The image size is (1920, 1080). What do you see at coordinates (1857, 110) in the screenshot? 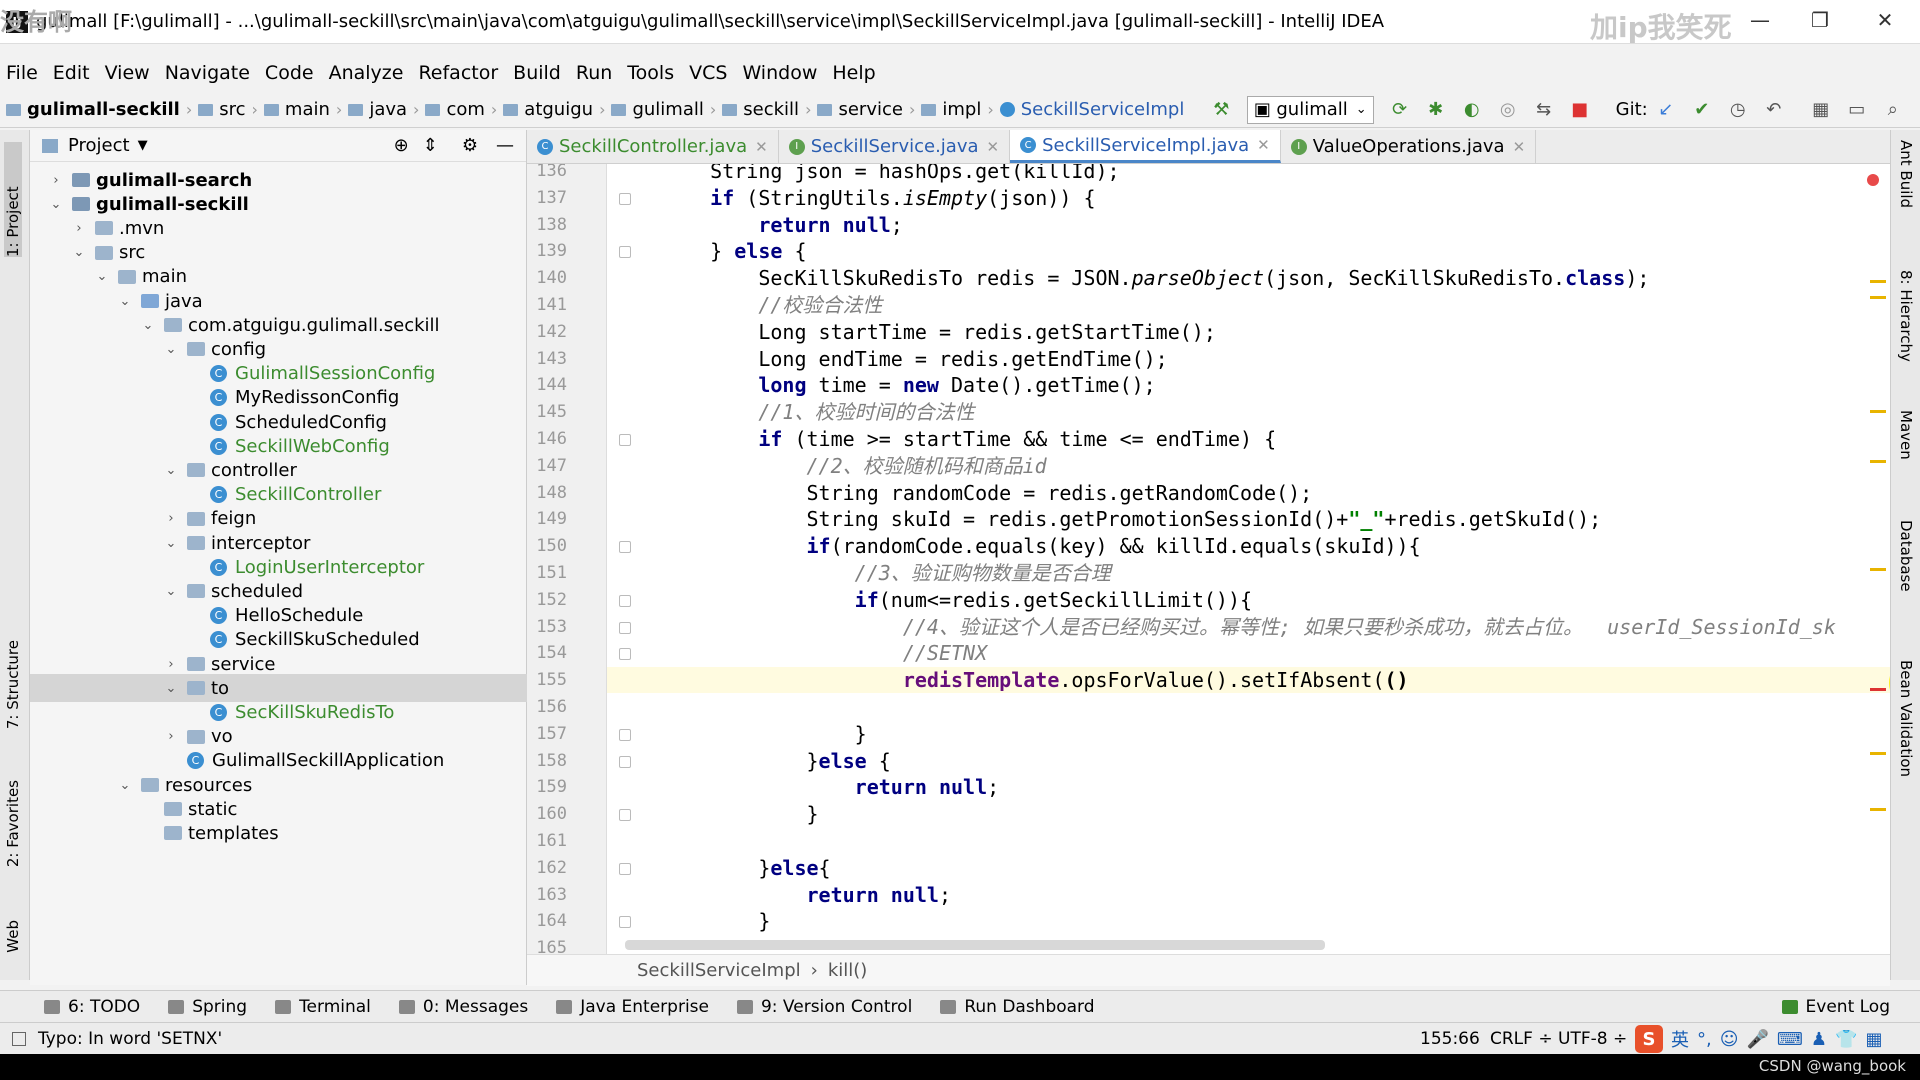
I see `layout-icon: ▭` at bounding box center [1857, 110].